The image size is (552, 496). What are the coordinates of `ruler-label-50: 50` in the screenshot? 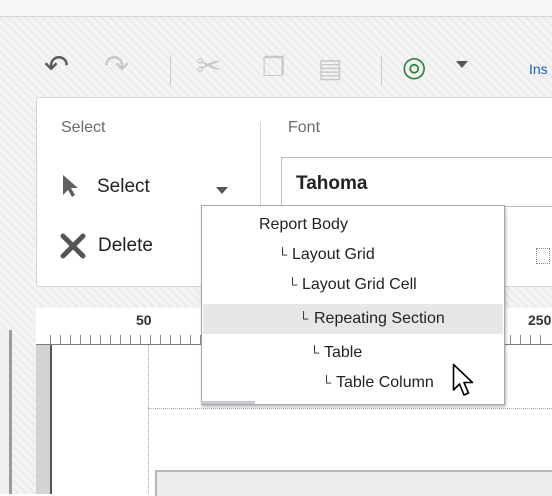 It's located at (144, 320).